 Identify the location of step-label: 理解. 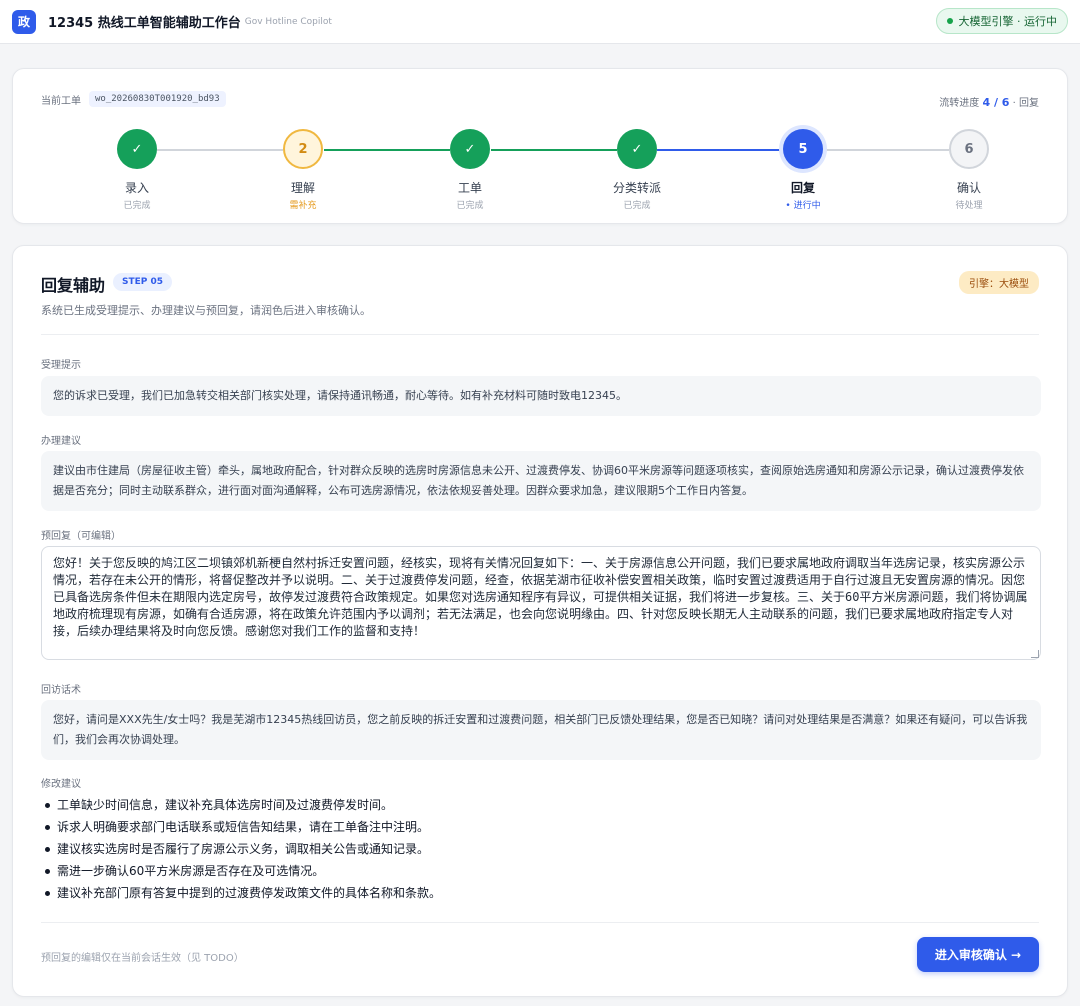
(302, 188).